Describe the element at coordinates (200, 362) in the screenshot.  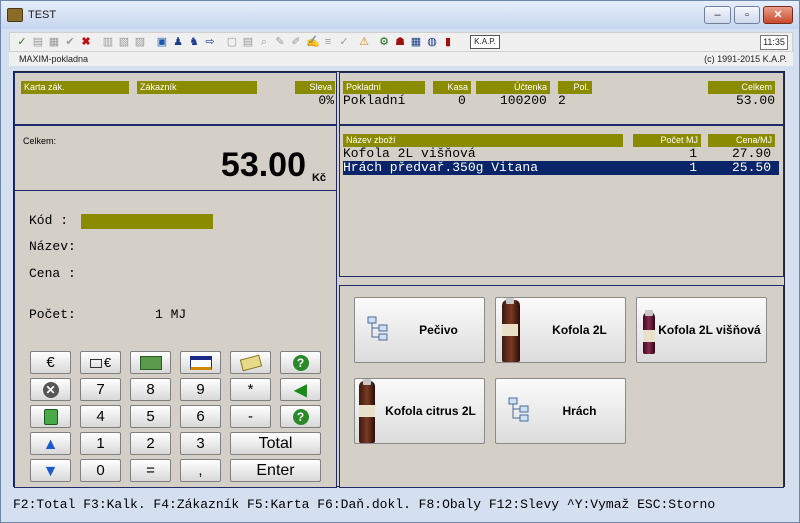
I see `visa-key` at that location.